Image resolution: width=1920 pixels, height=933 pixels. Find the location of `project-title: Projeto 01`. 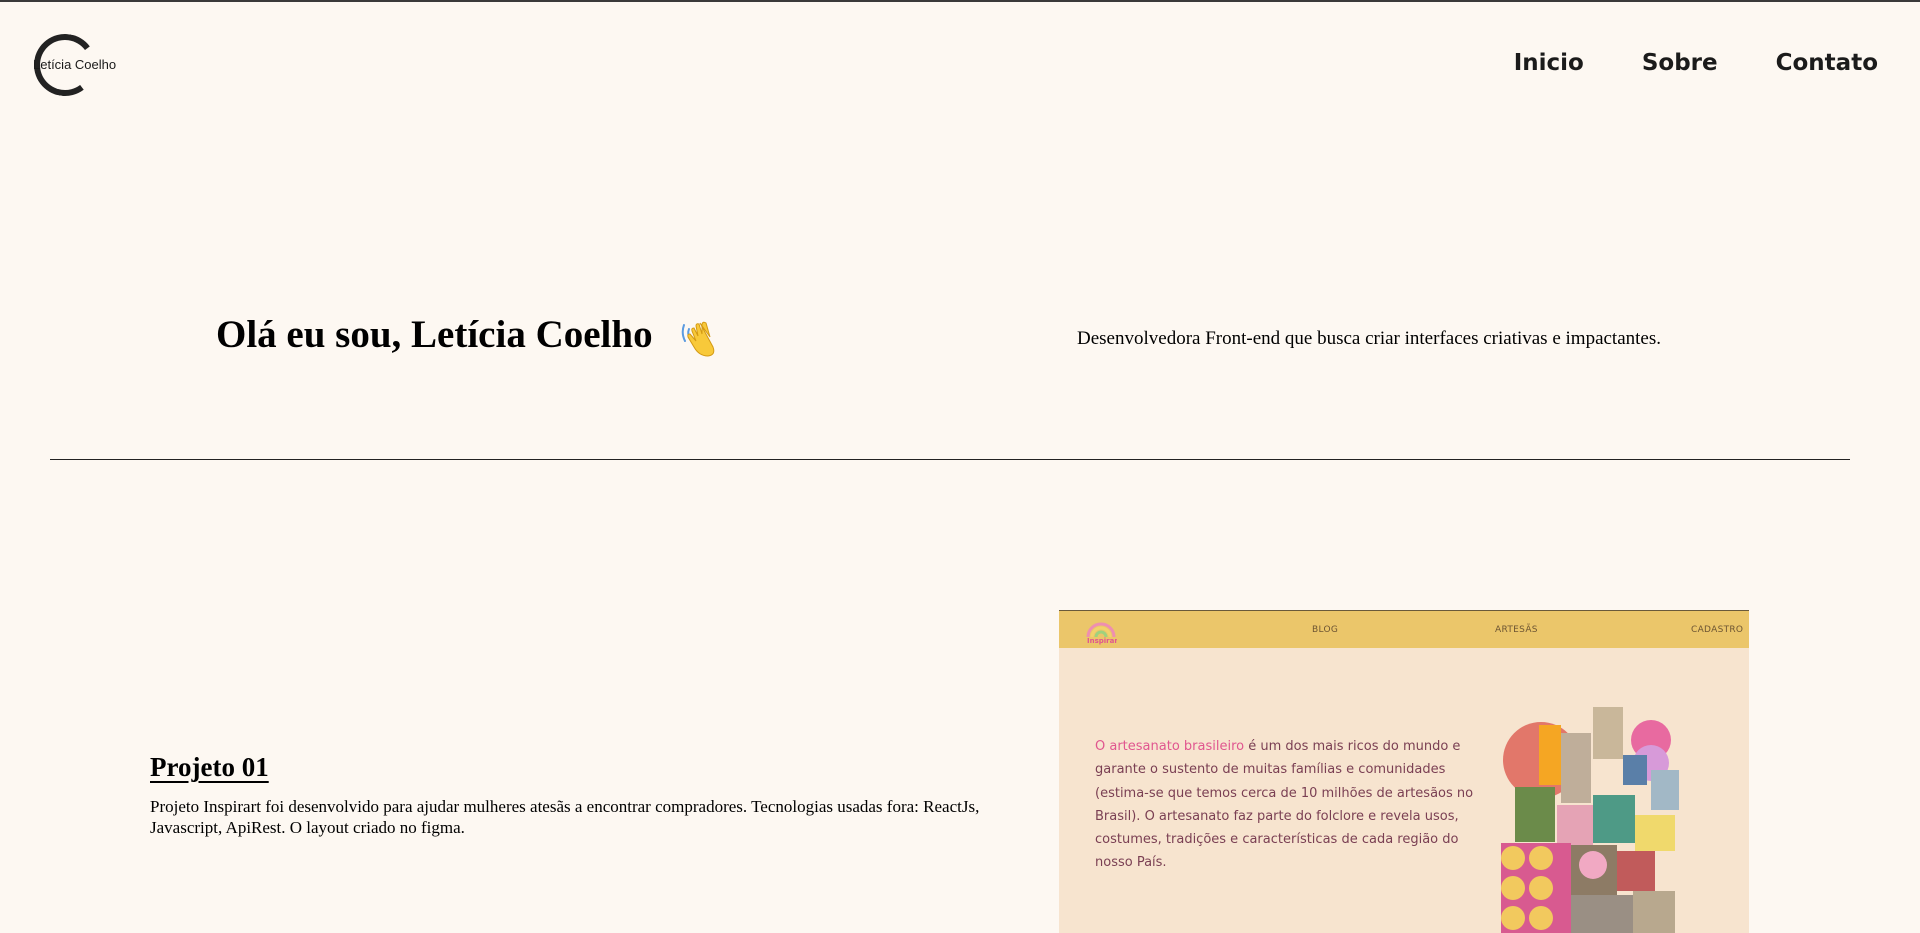

project-title: Projeto 01 is located at coordinates (209, 767).